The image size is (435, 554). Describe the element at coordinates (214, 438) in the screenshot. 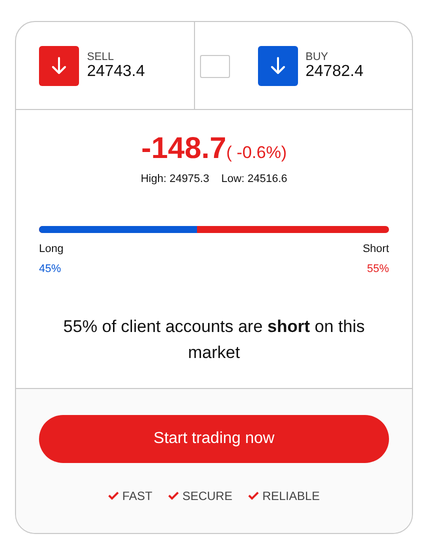

I see `start-trading-button: Start trading now` at that location.